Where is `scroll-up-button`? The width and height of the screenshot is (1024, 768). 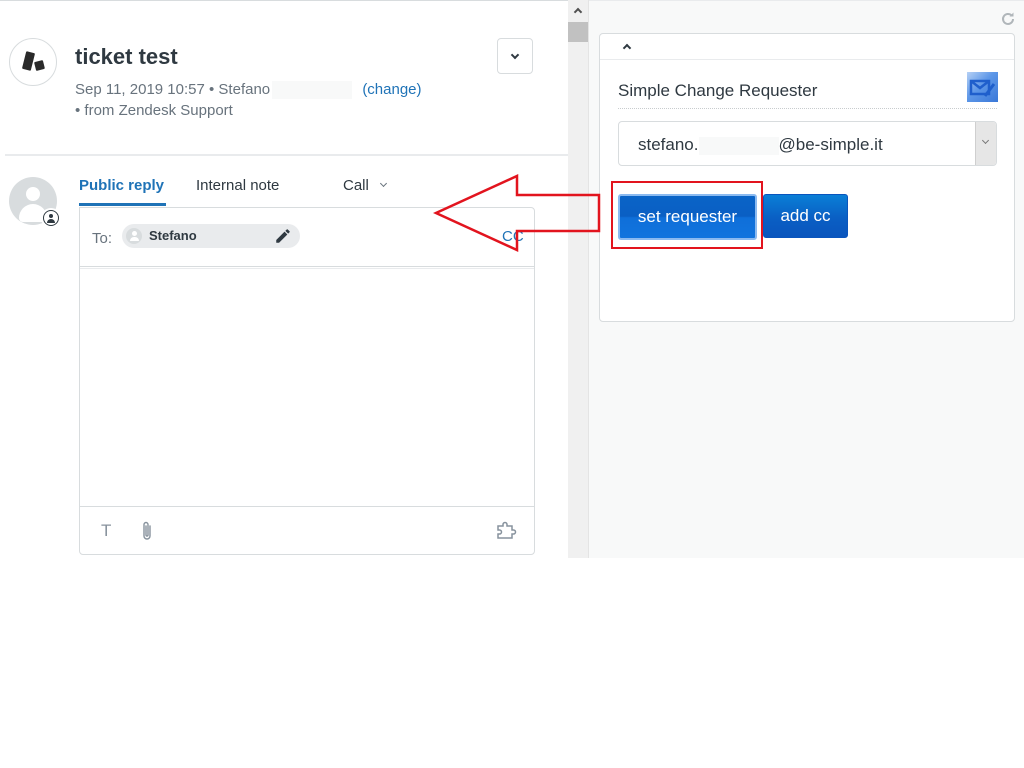 scroll-up-button is located at coordinates (578, 10).